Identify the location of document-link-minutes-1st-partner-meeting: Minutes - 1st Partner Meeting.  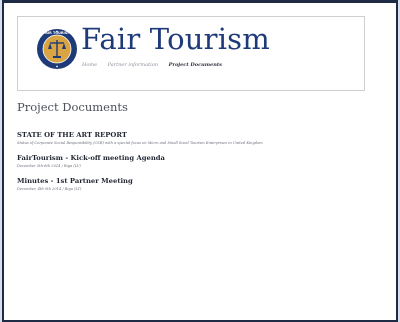
(204, 181).